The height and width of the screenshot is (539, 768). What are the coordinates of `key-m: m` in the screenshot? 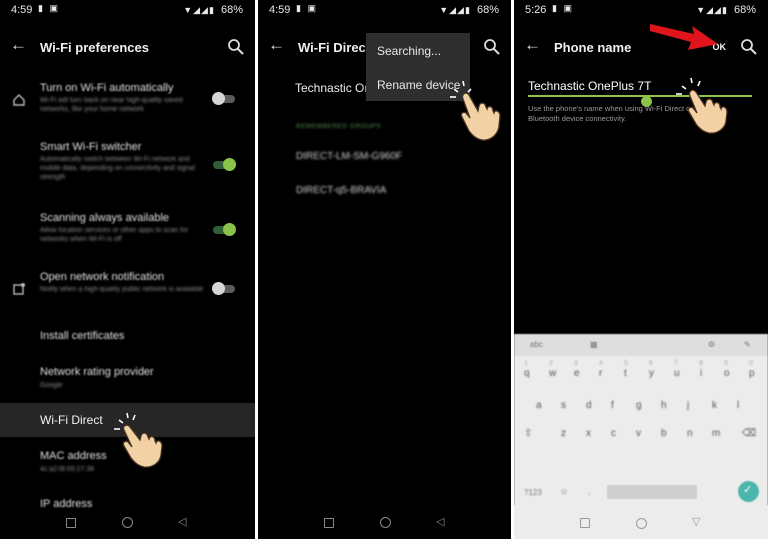 It's located at (716, 433).